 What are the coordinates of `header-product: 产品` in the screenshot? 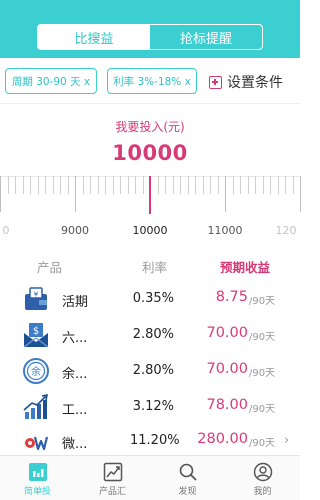 It's located at (49, 266).